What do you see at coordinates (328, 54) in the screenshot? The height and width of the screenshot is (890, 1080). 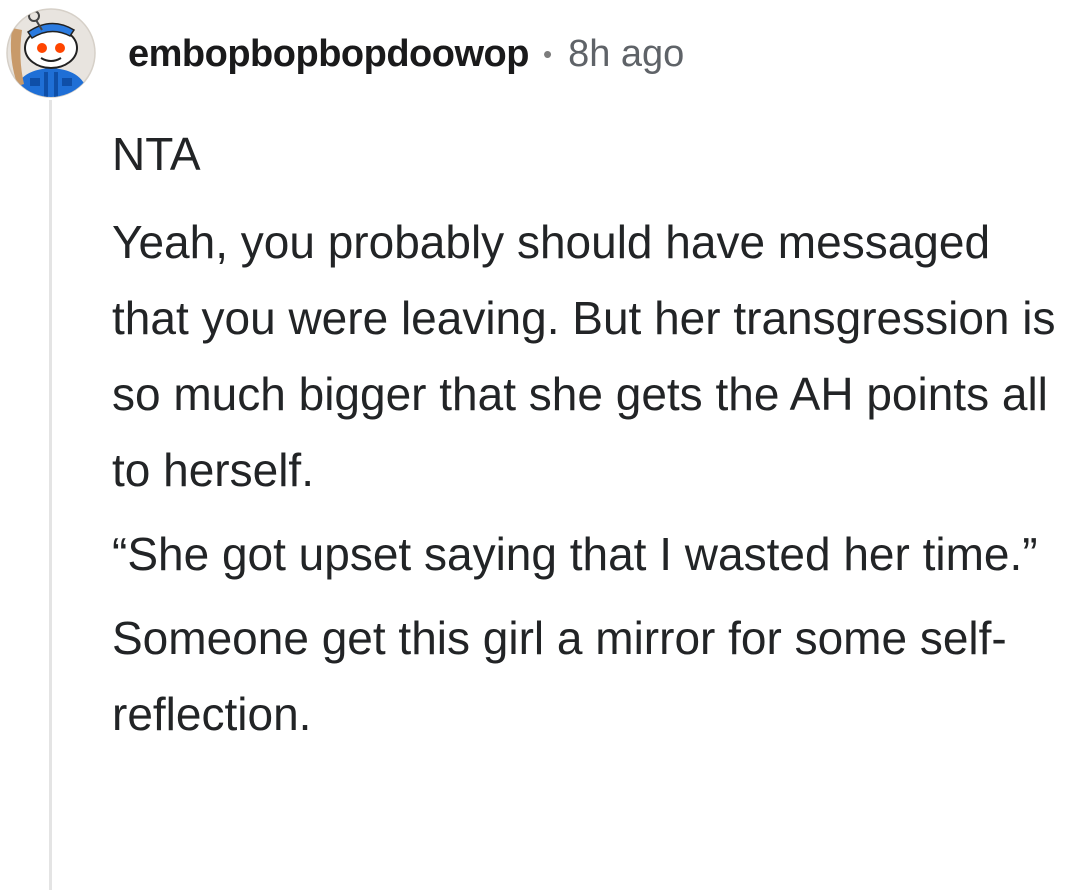 I see `username-link: embopbopbopdoowop` at bounding box center [328, 54].